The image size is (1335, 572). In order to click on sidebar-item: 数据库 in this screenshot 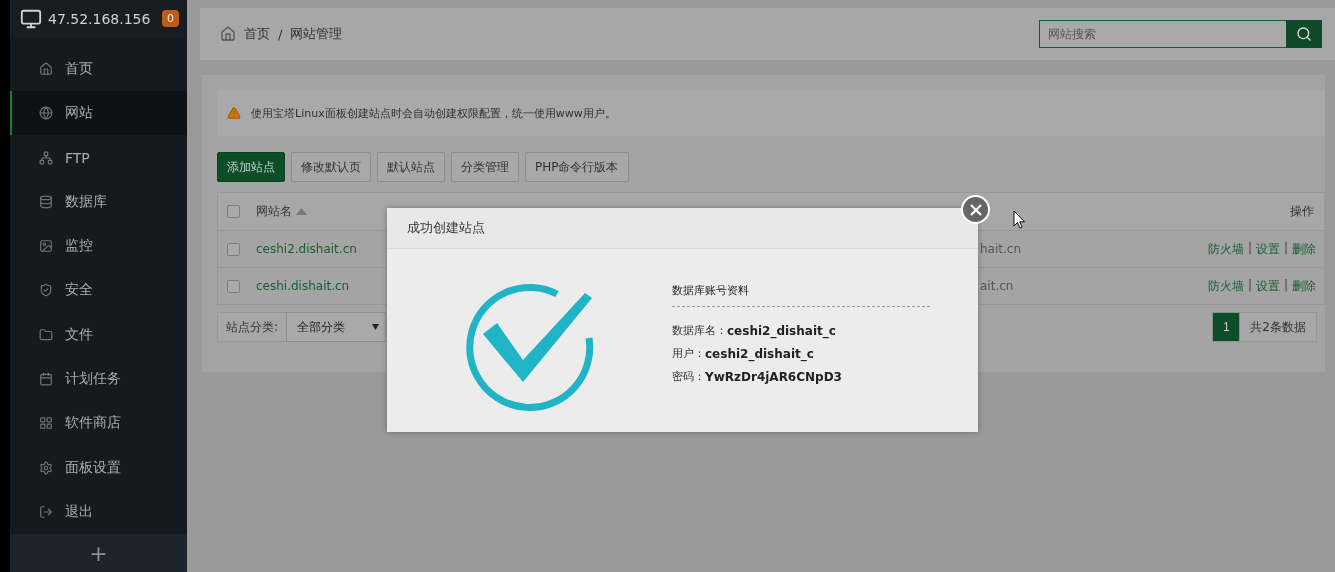, I will do `click(98, 202)`.